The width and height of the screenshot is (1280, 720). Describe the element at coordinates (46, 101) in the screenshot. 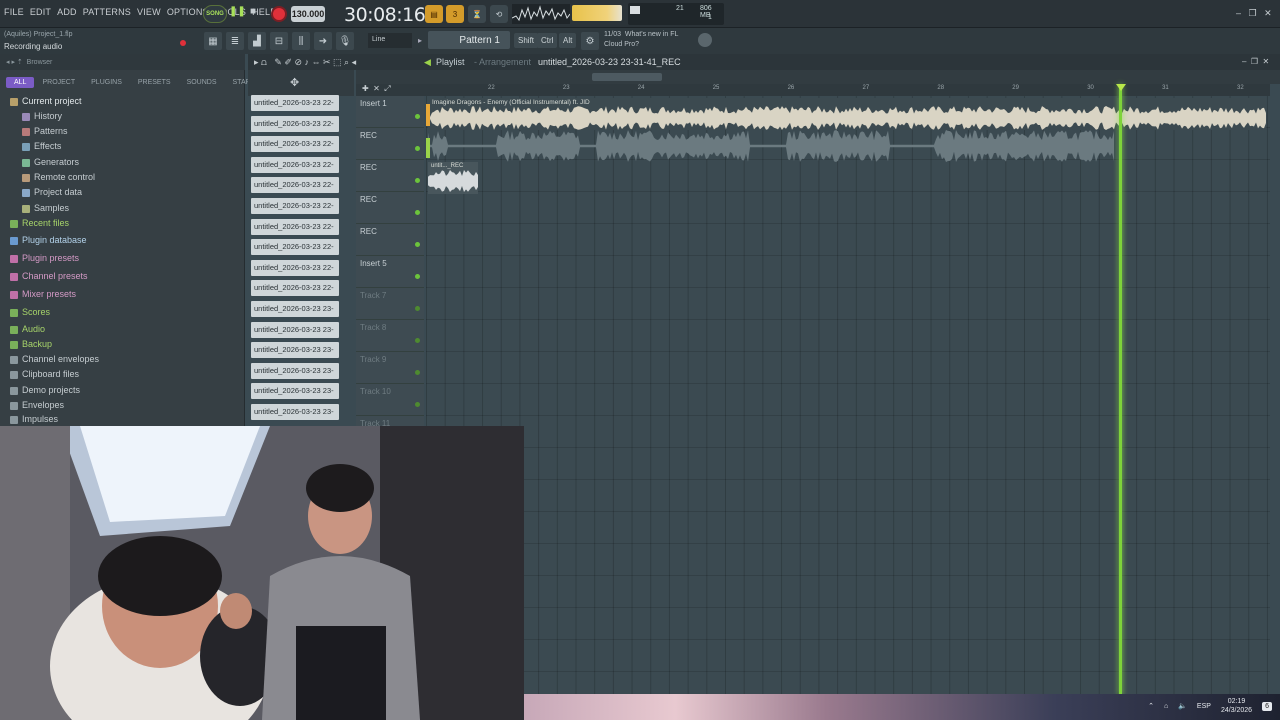

I see `browser-item: Current project` at that location.